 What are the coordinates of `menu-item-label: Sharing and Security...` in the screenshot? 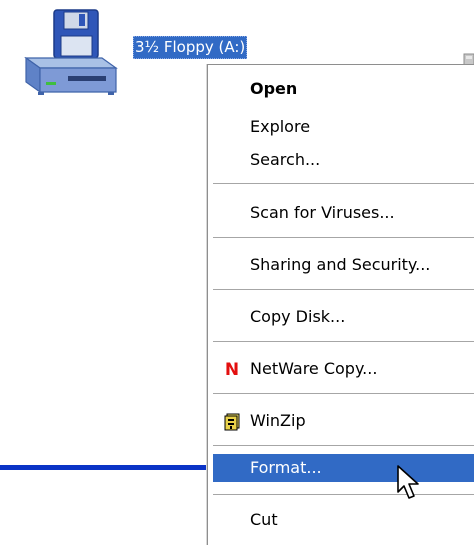 It's located at (340, 264).